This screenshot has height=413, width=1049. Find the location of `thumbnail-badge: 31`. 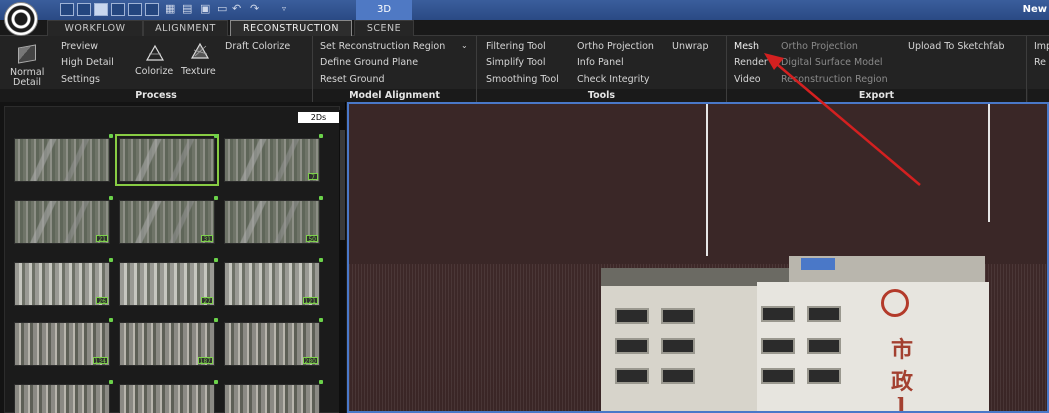

thumbnail-badge: 31 is located at coordinates (207, 239).